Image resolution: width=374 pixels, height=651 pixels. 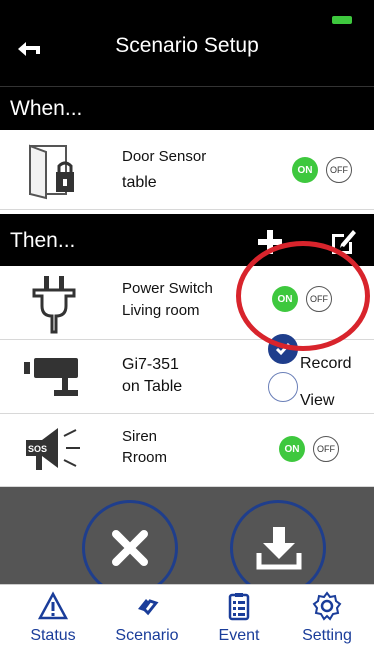 I want to click on tab-label: Scenario, so click(x=147, y=635).